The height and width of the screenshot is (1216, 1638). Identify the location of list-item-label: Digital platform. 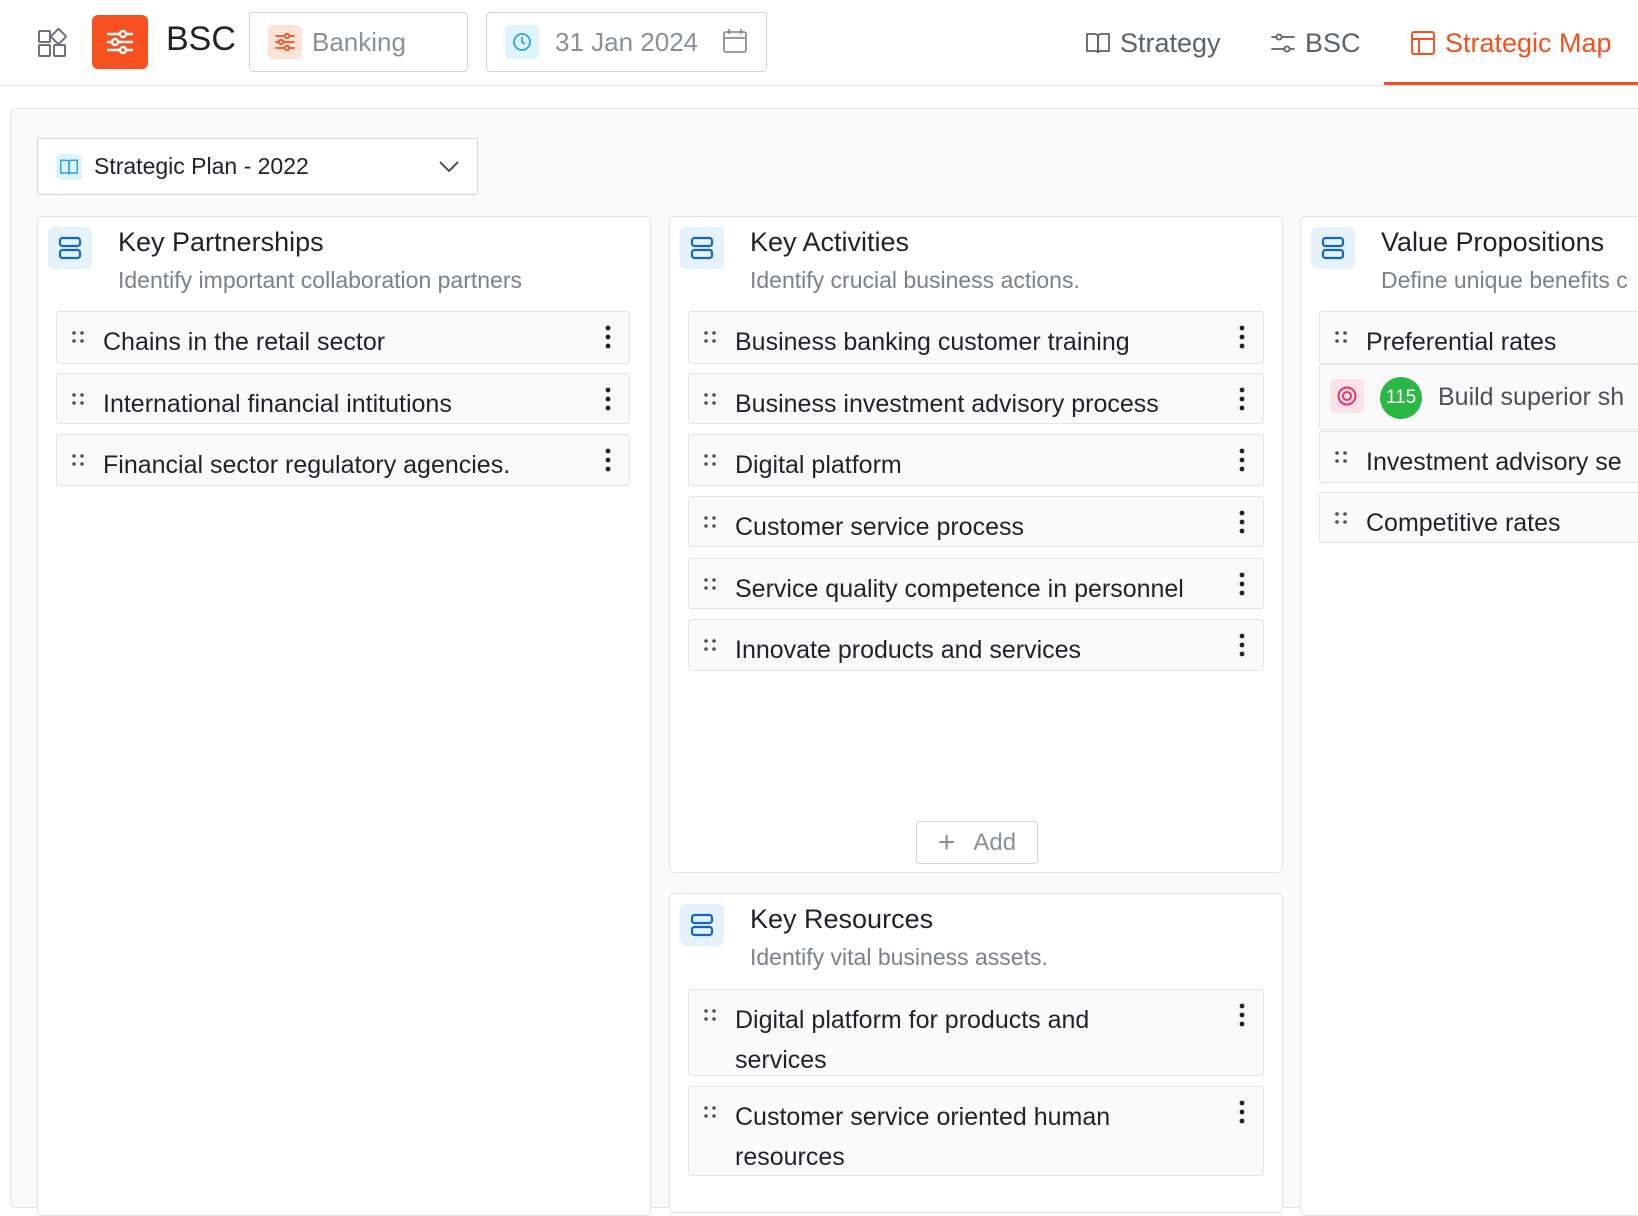
(818, 465).